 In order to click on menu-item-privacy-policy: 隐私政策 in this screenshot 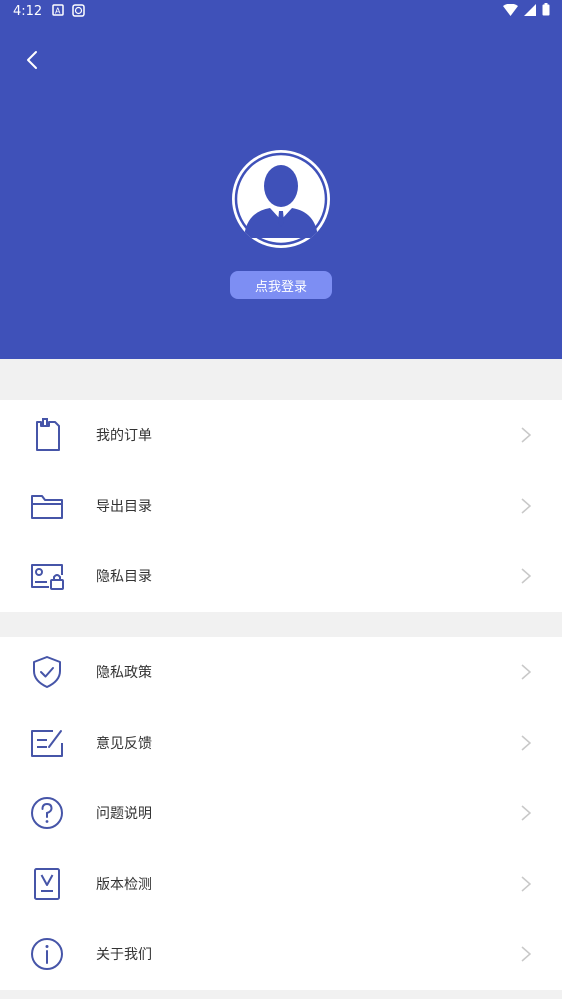, I will do `click(281, 672)`.